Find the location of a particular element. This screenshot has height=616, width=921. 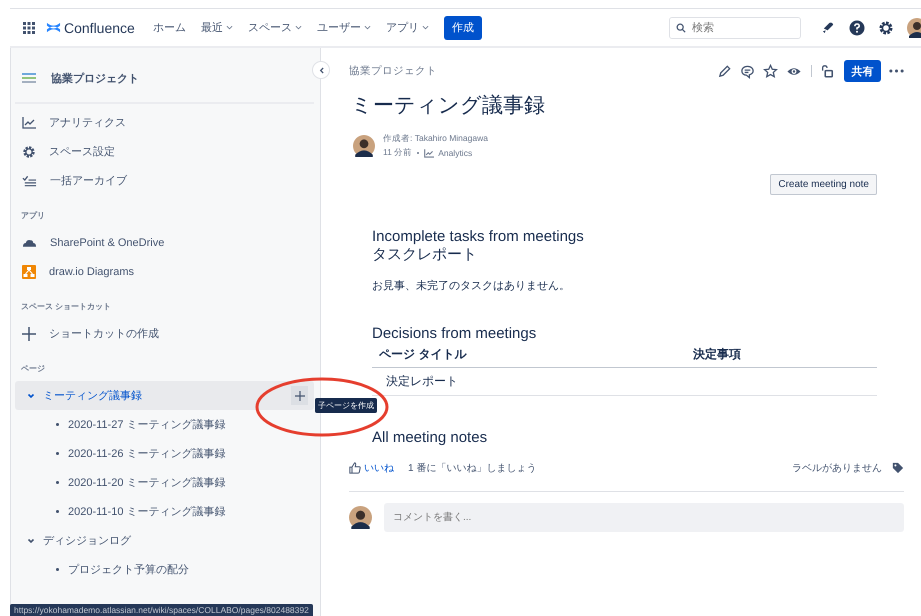

page-tree-item: 2020-11-27 ミーティング議事録 is located at coordinates (163, 424).